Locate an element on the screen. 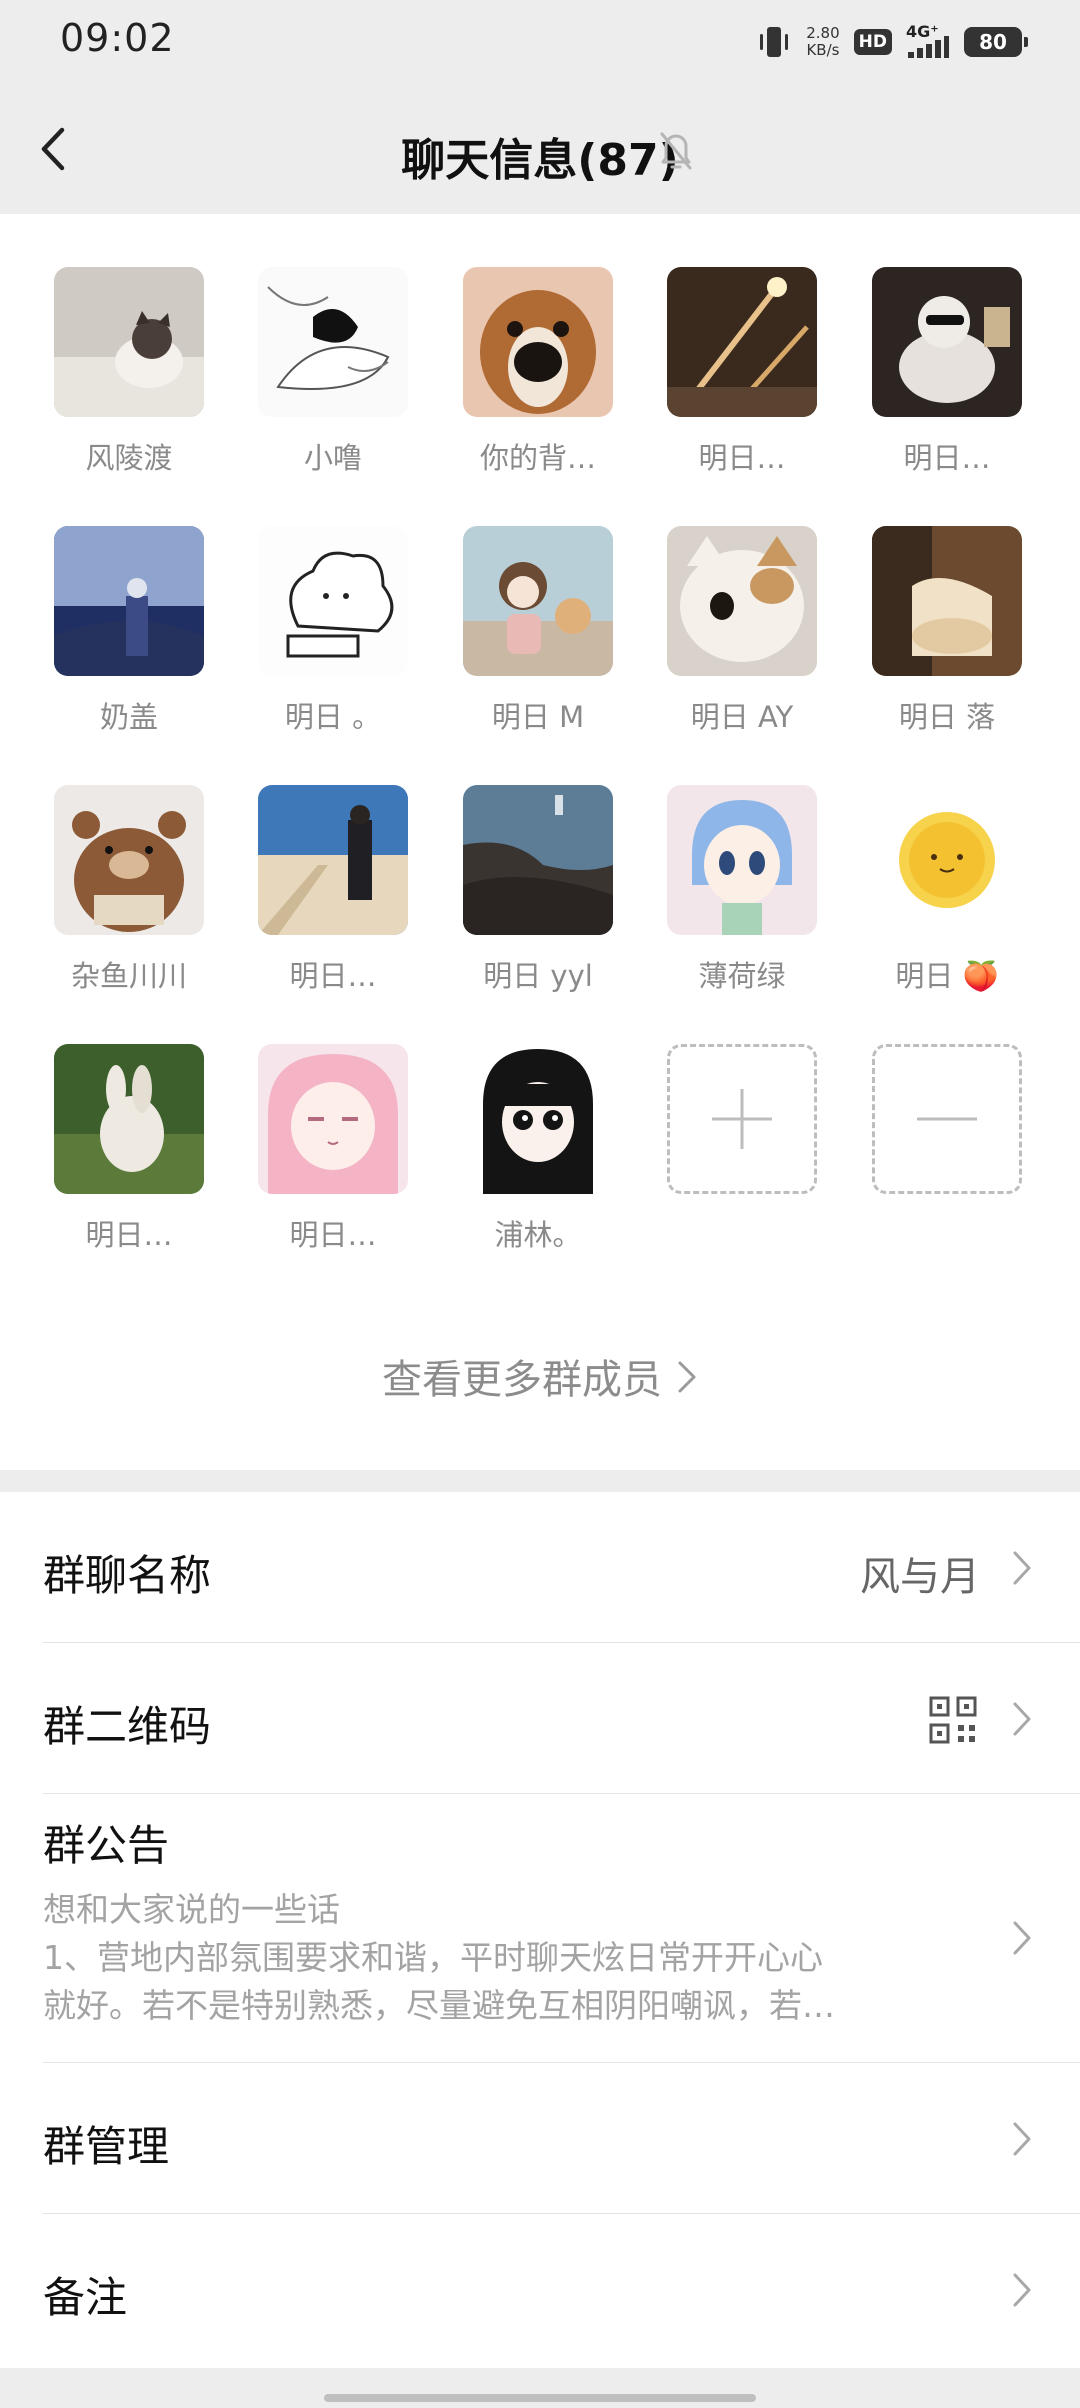 The image size is (1080, 2408). add-member-button is located at coordinates (742, 1159).